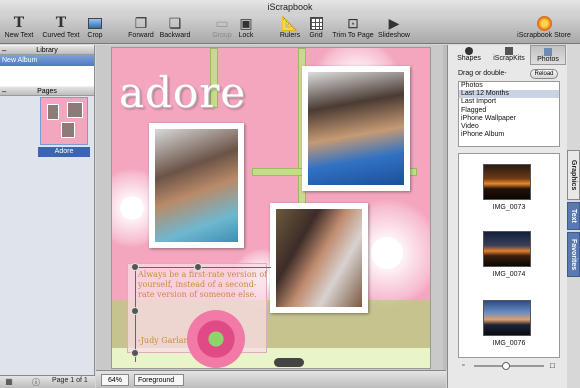  I want to click on left-sidebar: – Library New Album – Pages, so click(47, 210).